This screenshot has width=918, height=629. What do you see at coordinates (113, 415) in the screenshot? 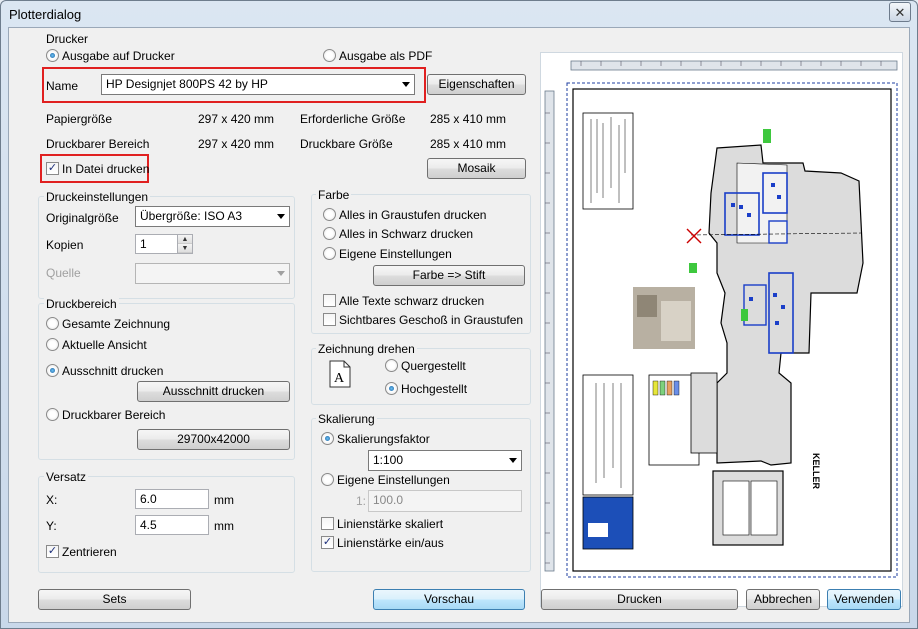
I see `radio-printable-area-label: Druckbarer Bereich` at bounding box center [113, 415].